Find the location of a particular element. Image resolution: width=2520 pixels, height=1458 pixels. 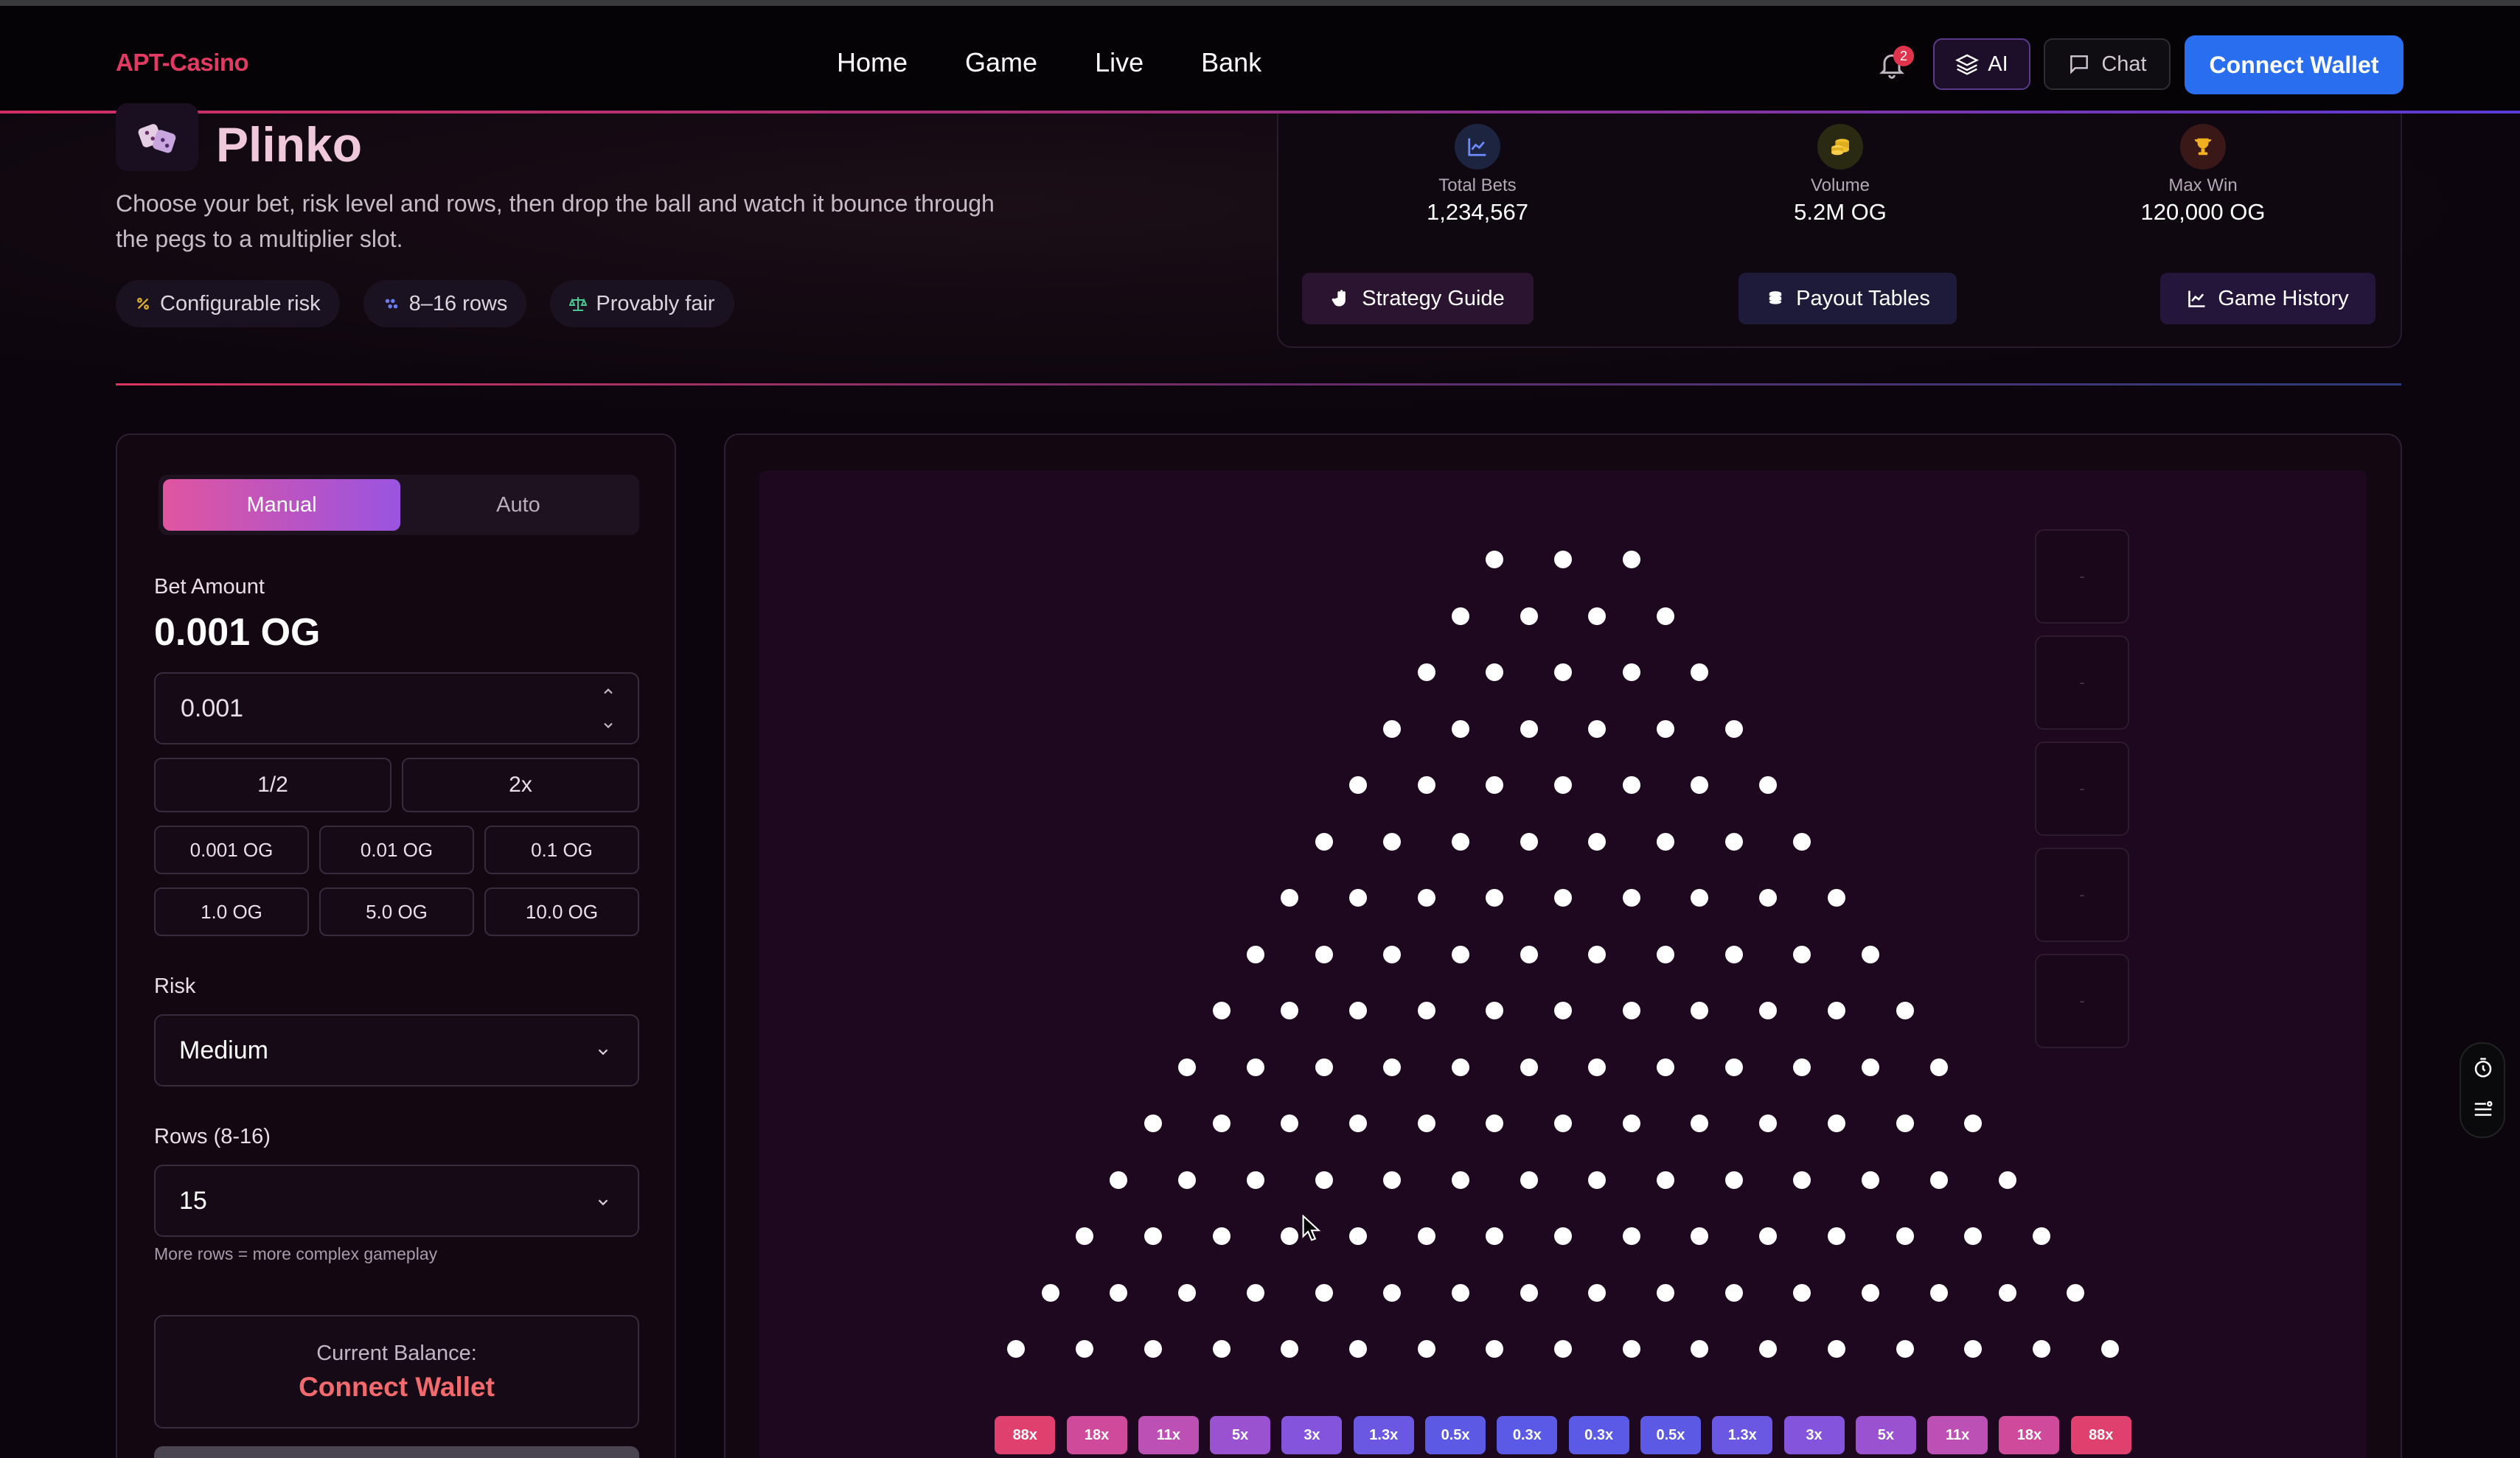

ai-button: AI is located at coordinates (1981, 64).